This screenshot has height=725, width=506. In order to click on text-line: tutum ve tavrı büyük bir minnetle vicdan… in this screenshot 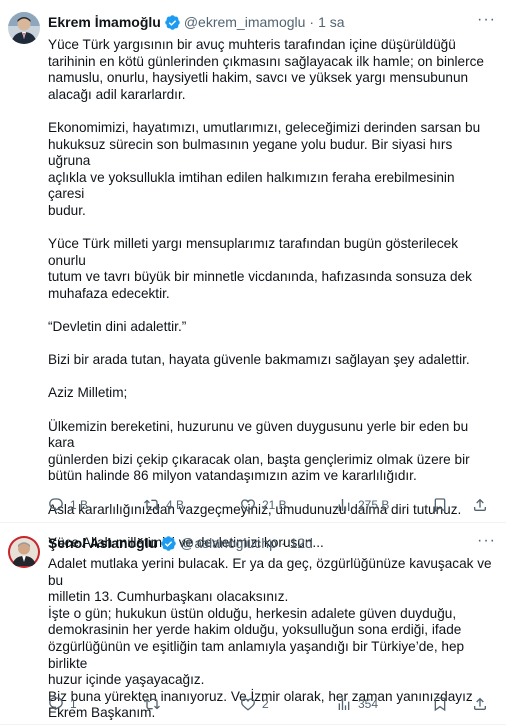, I will do `click(260, 277)`.